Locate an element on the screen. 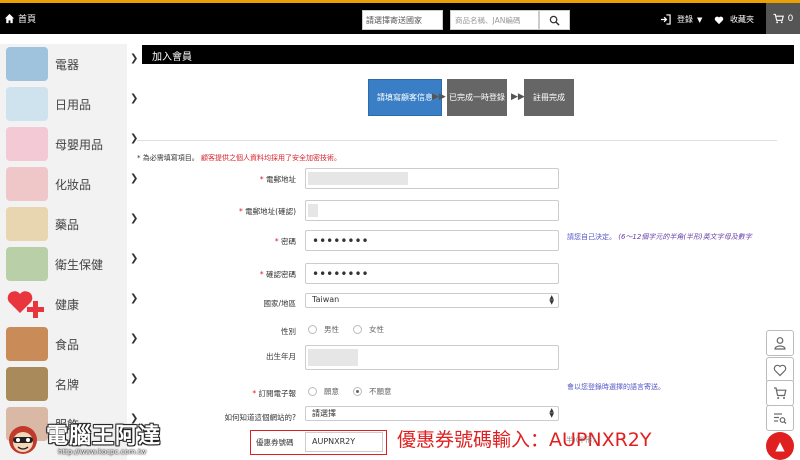 Image resolution: width=800 pixels, height=460 pixels. account-button is located at coordinates (780, 343).